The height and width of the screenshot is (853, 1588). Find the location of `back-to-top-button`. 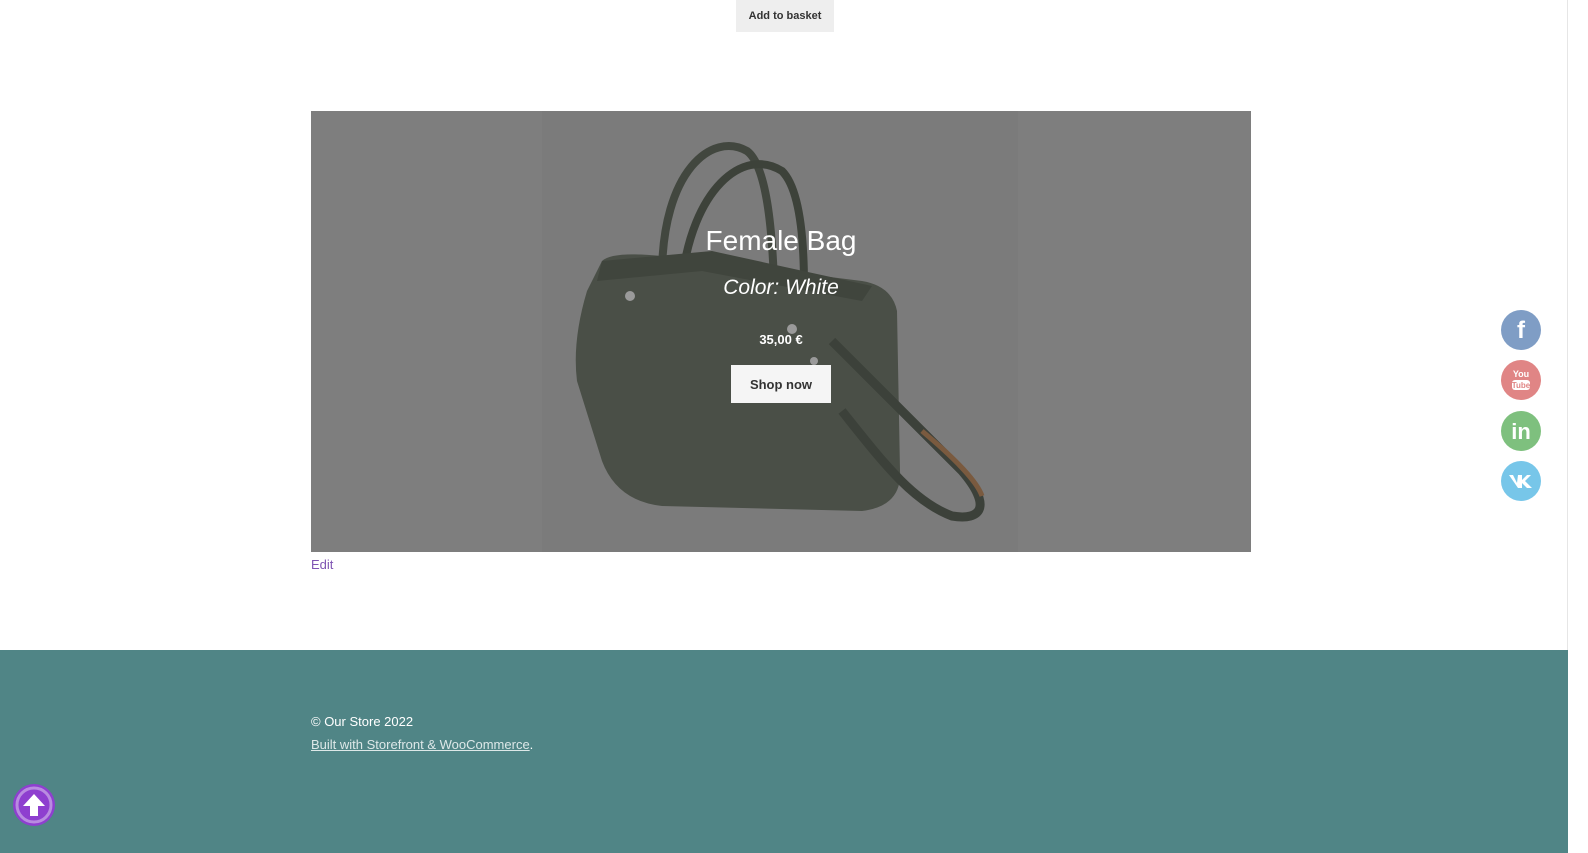

back-to-top-button is located at coordinates (34, 805).